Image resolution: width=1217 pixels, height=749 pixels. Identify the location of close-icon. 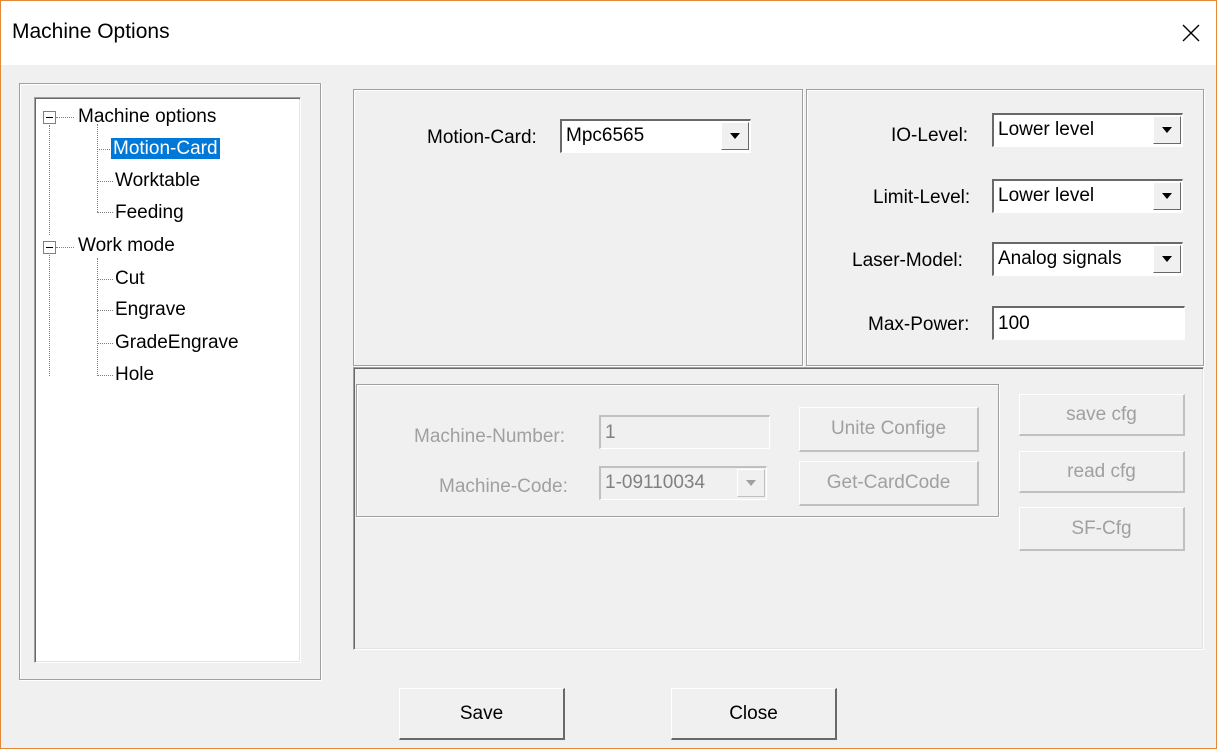
(1191, 33).